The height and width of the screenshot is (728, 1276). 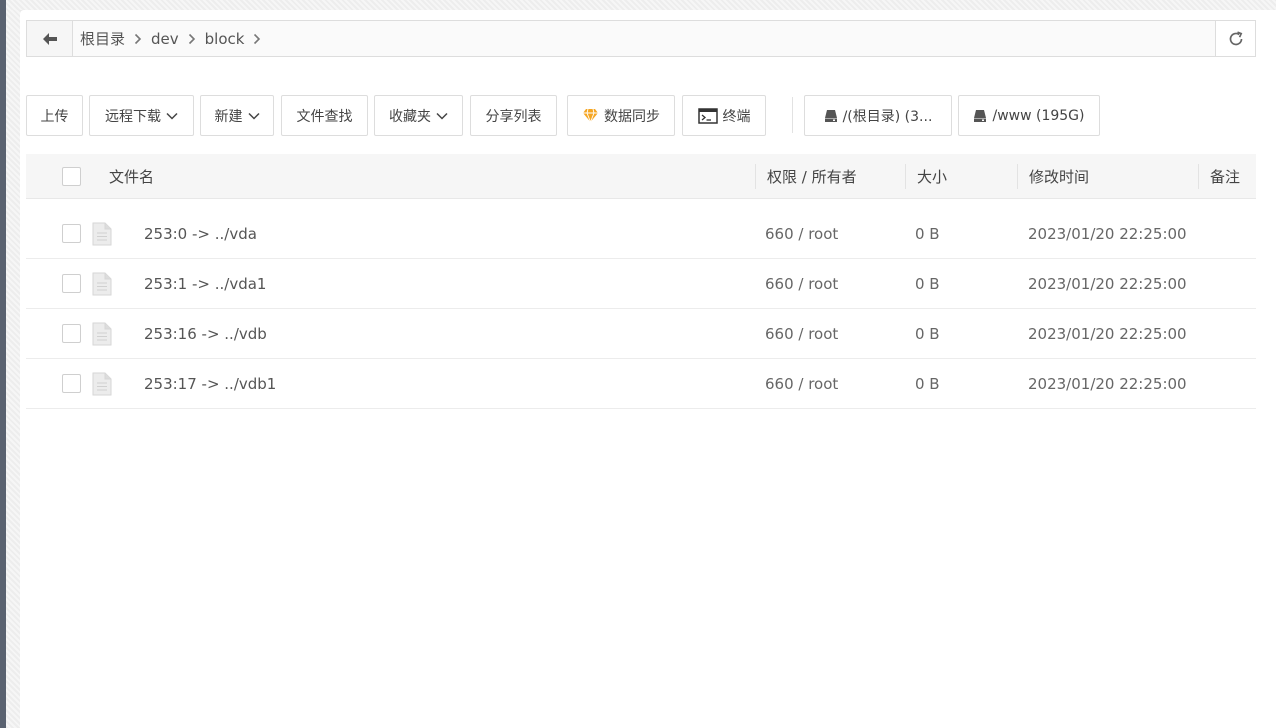 What do you see at coordinates (13, 364) in the screenshot?
I see `window-gutter` at bounding box center [13, 364].